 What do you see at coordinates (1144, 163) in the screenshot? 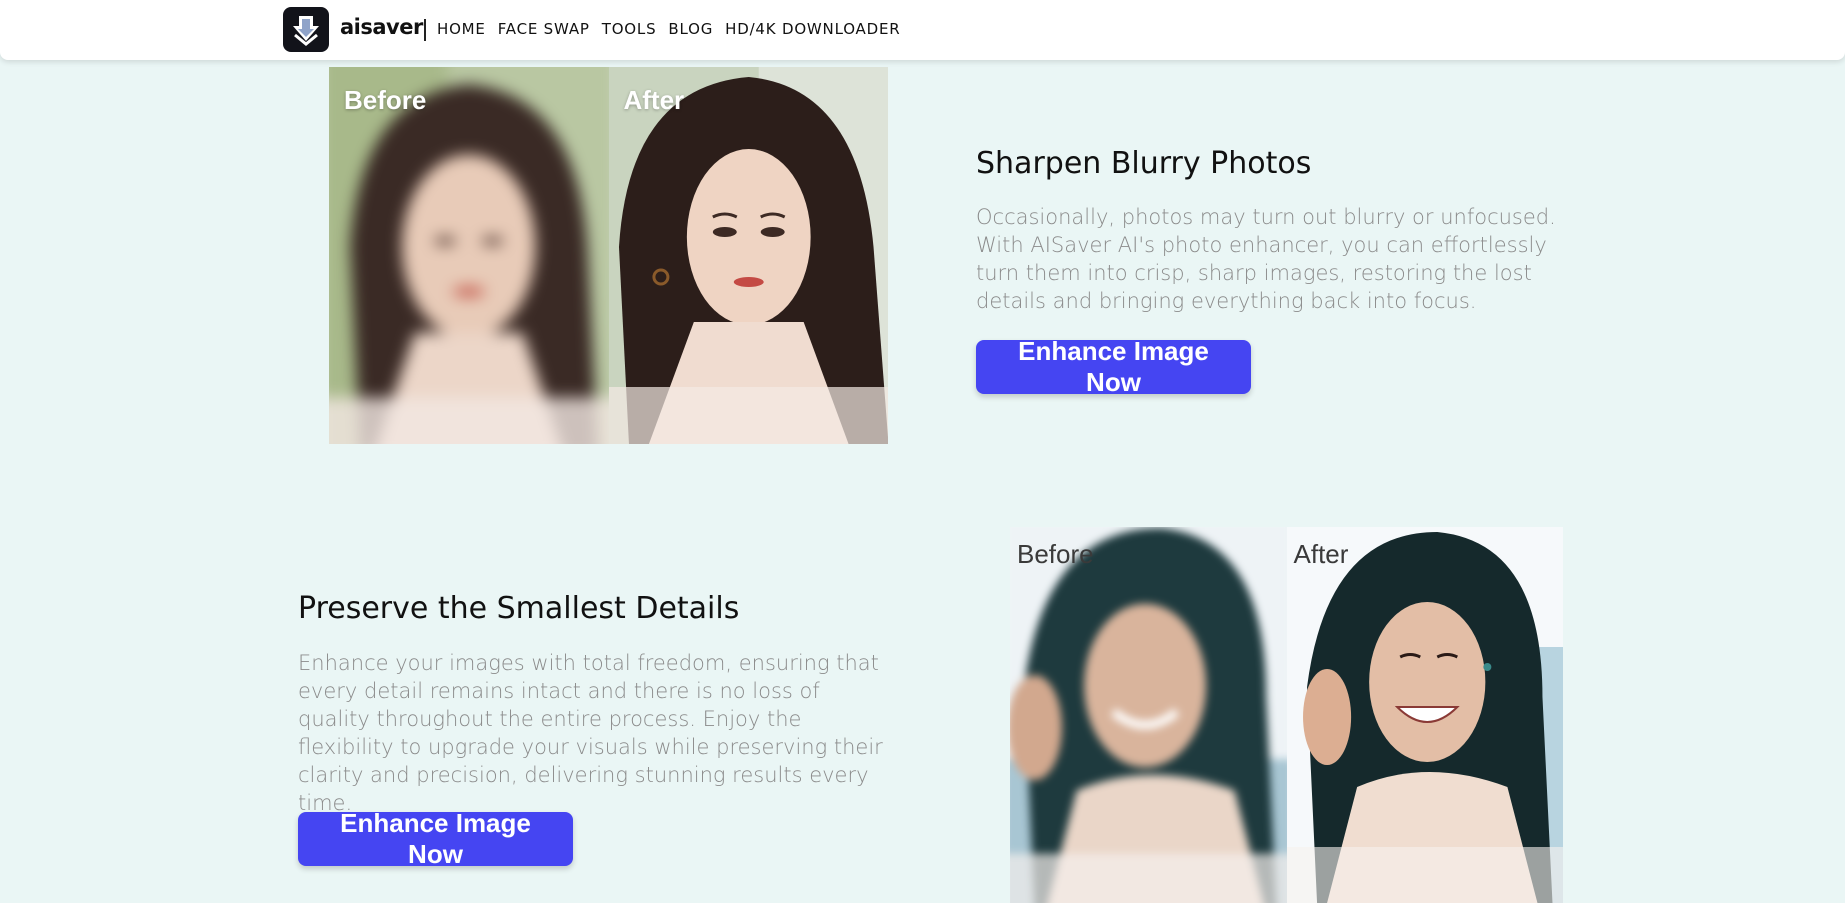
I see `section-title-sharpen: Sharpen Blurry Photos` at bounding box center [1144, 163].